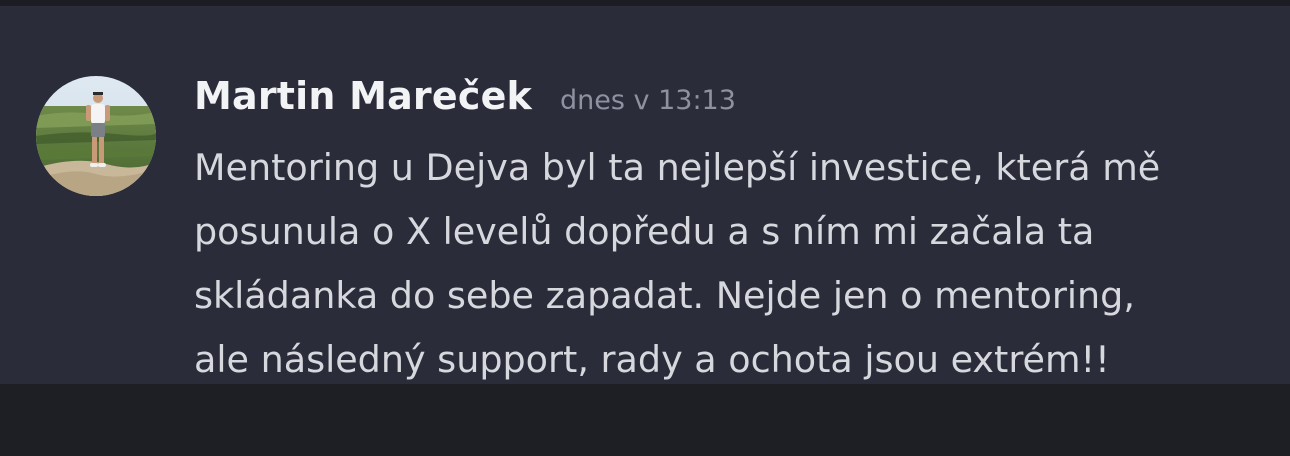 The image size is (1290, 456). I want to click on author-name: Martin Mareček, so click(363, 96).